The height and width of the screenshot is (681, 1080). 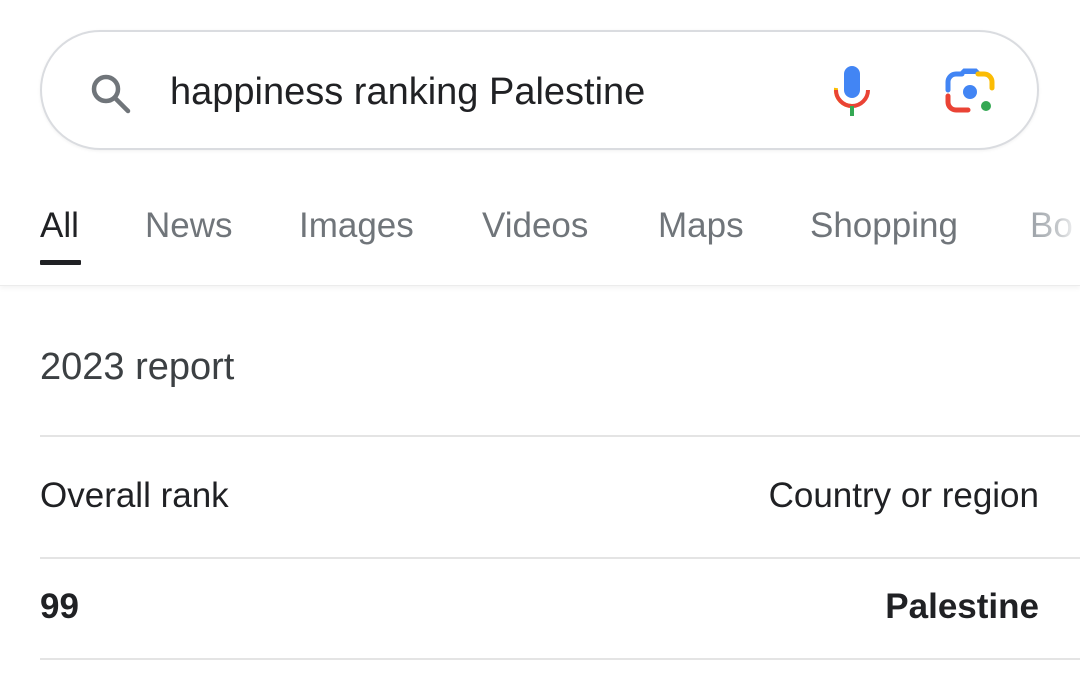 I want to click on tab-all: All, so click(x=59, y=226).